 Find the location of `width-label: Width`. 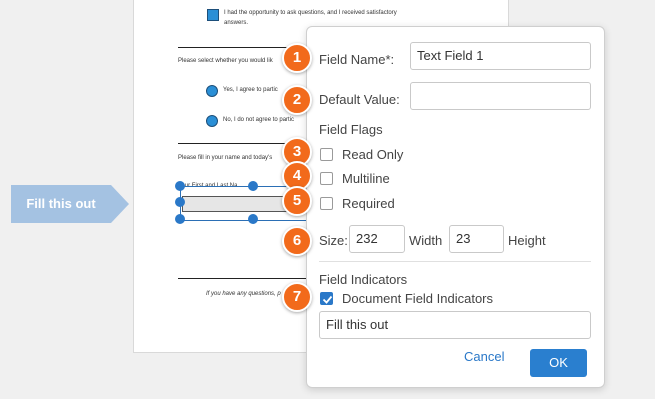

width-label: Width is located at coordinates (426, 240).